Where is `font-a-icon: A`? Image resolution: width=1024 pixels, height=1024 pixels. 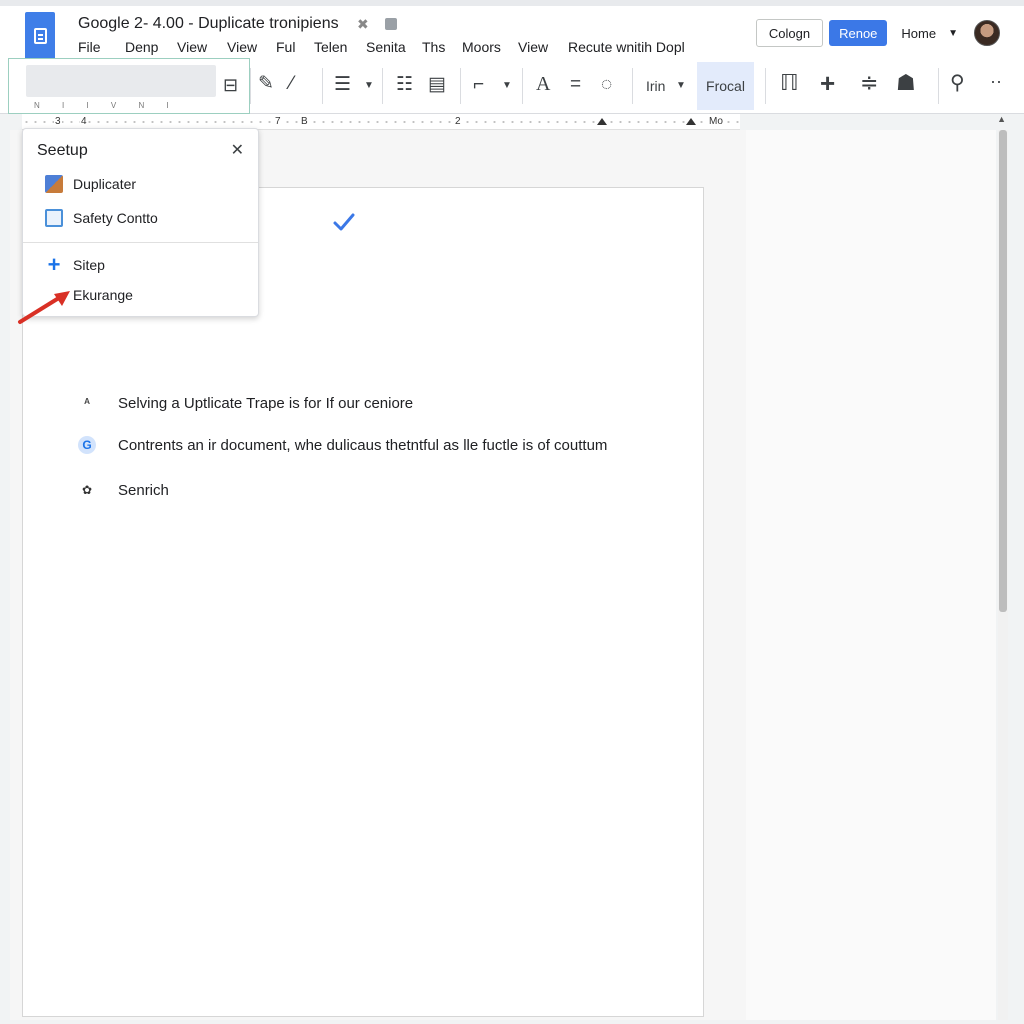 font-a-icon: A is located at coordinates (543, 84).